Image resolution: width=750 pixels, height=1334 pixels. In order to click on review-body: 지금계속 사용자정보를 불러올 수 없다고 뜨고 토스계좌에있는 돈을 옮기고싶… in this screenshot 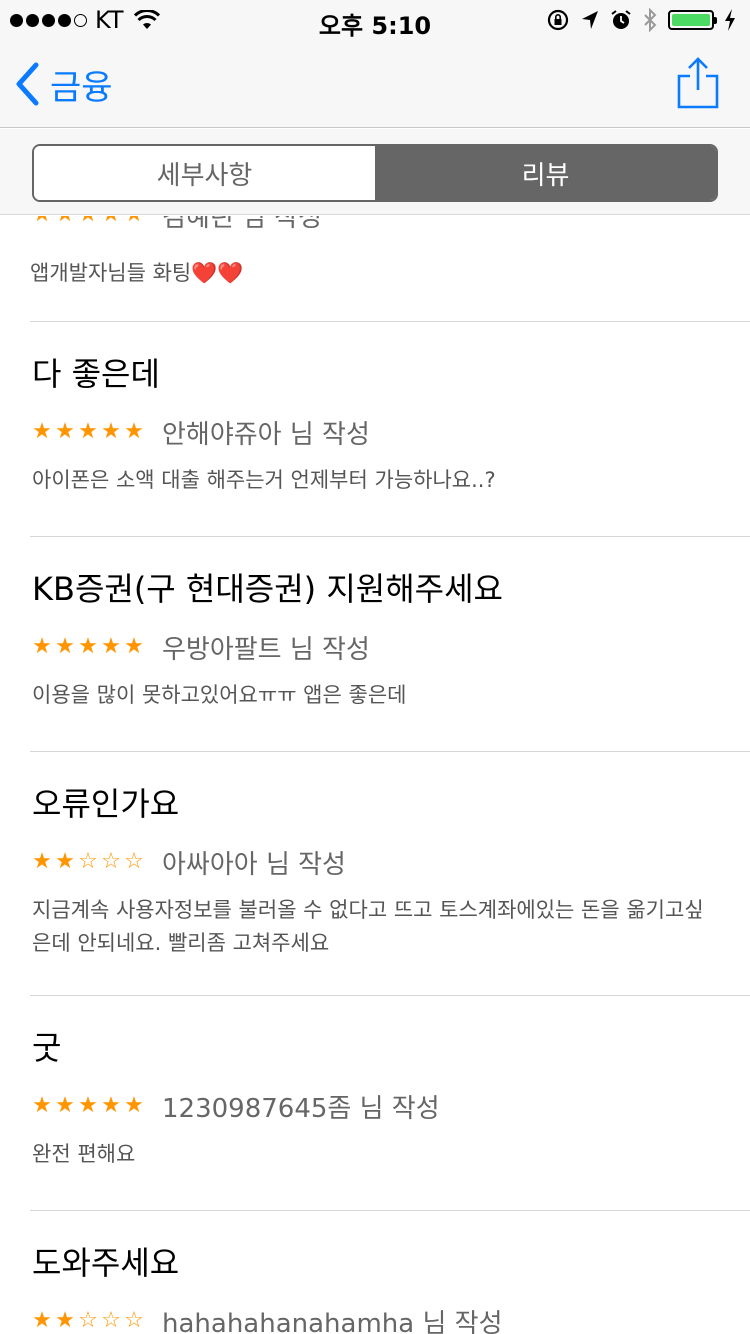, I will do `click(368, 926)`.